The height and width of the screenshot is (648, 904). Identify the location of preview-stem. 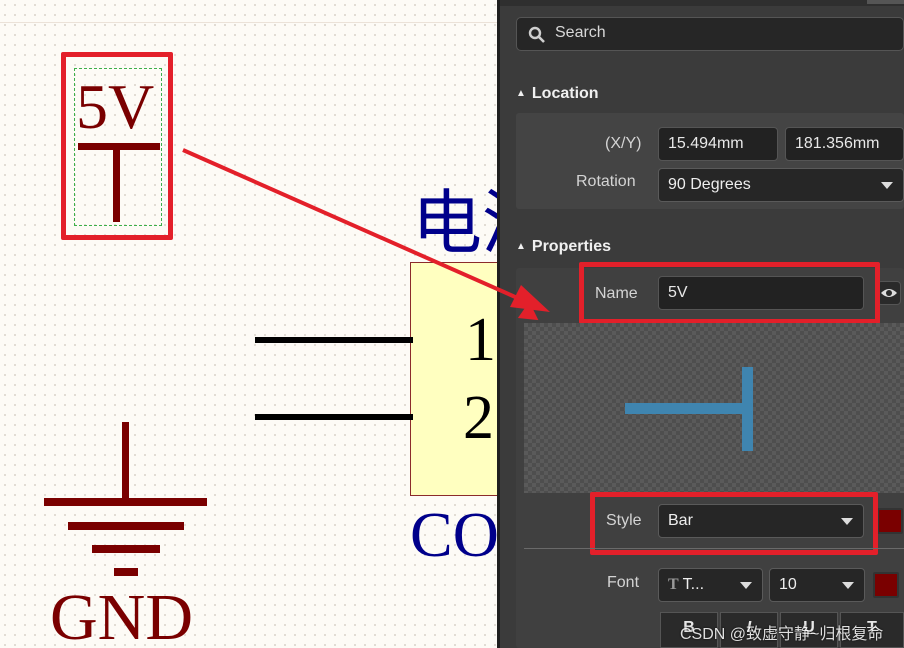
(687, 408).